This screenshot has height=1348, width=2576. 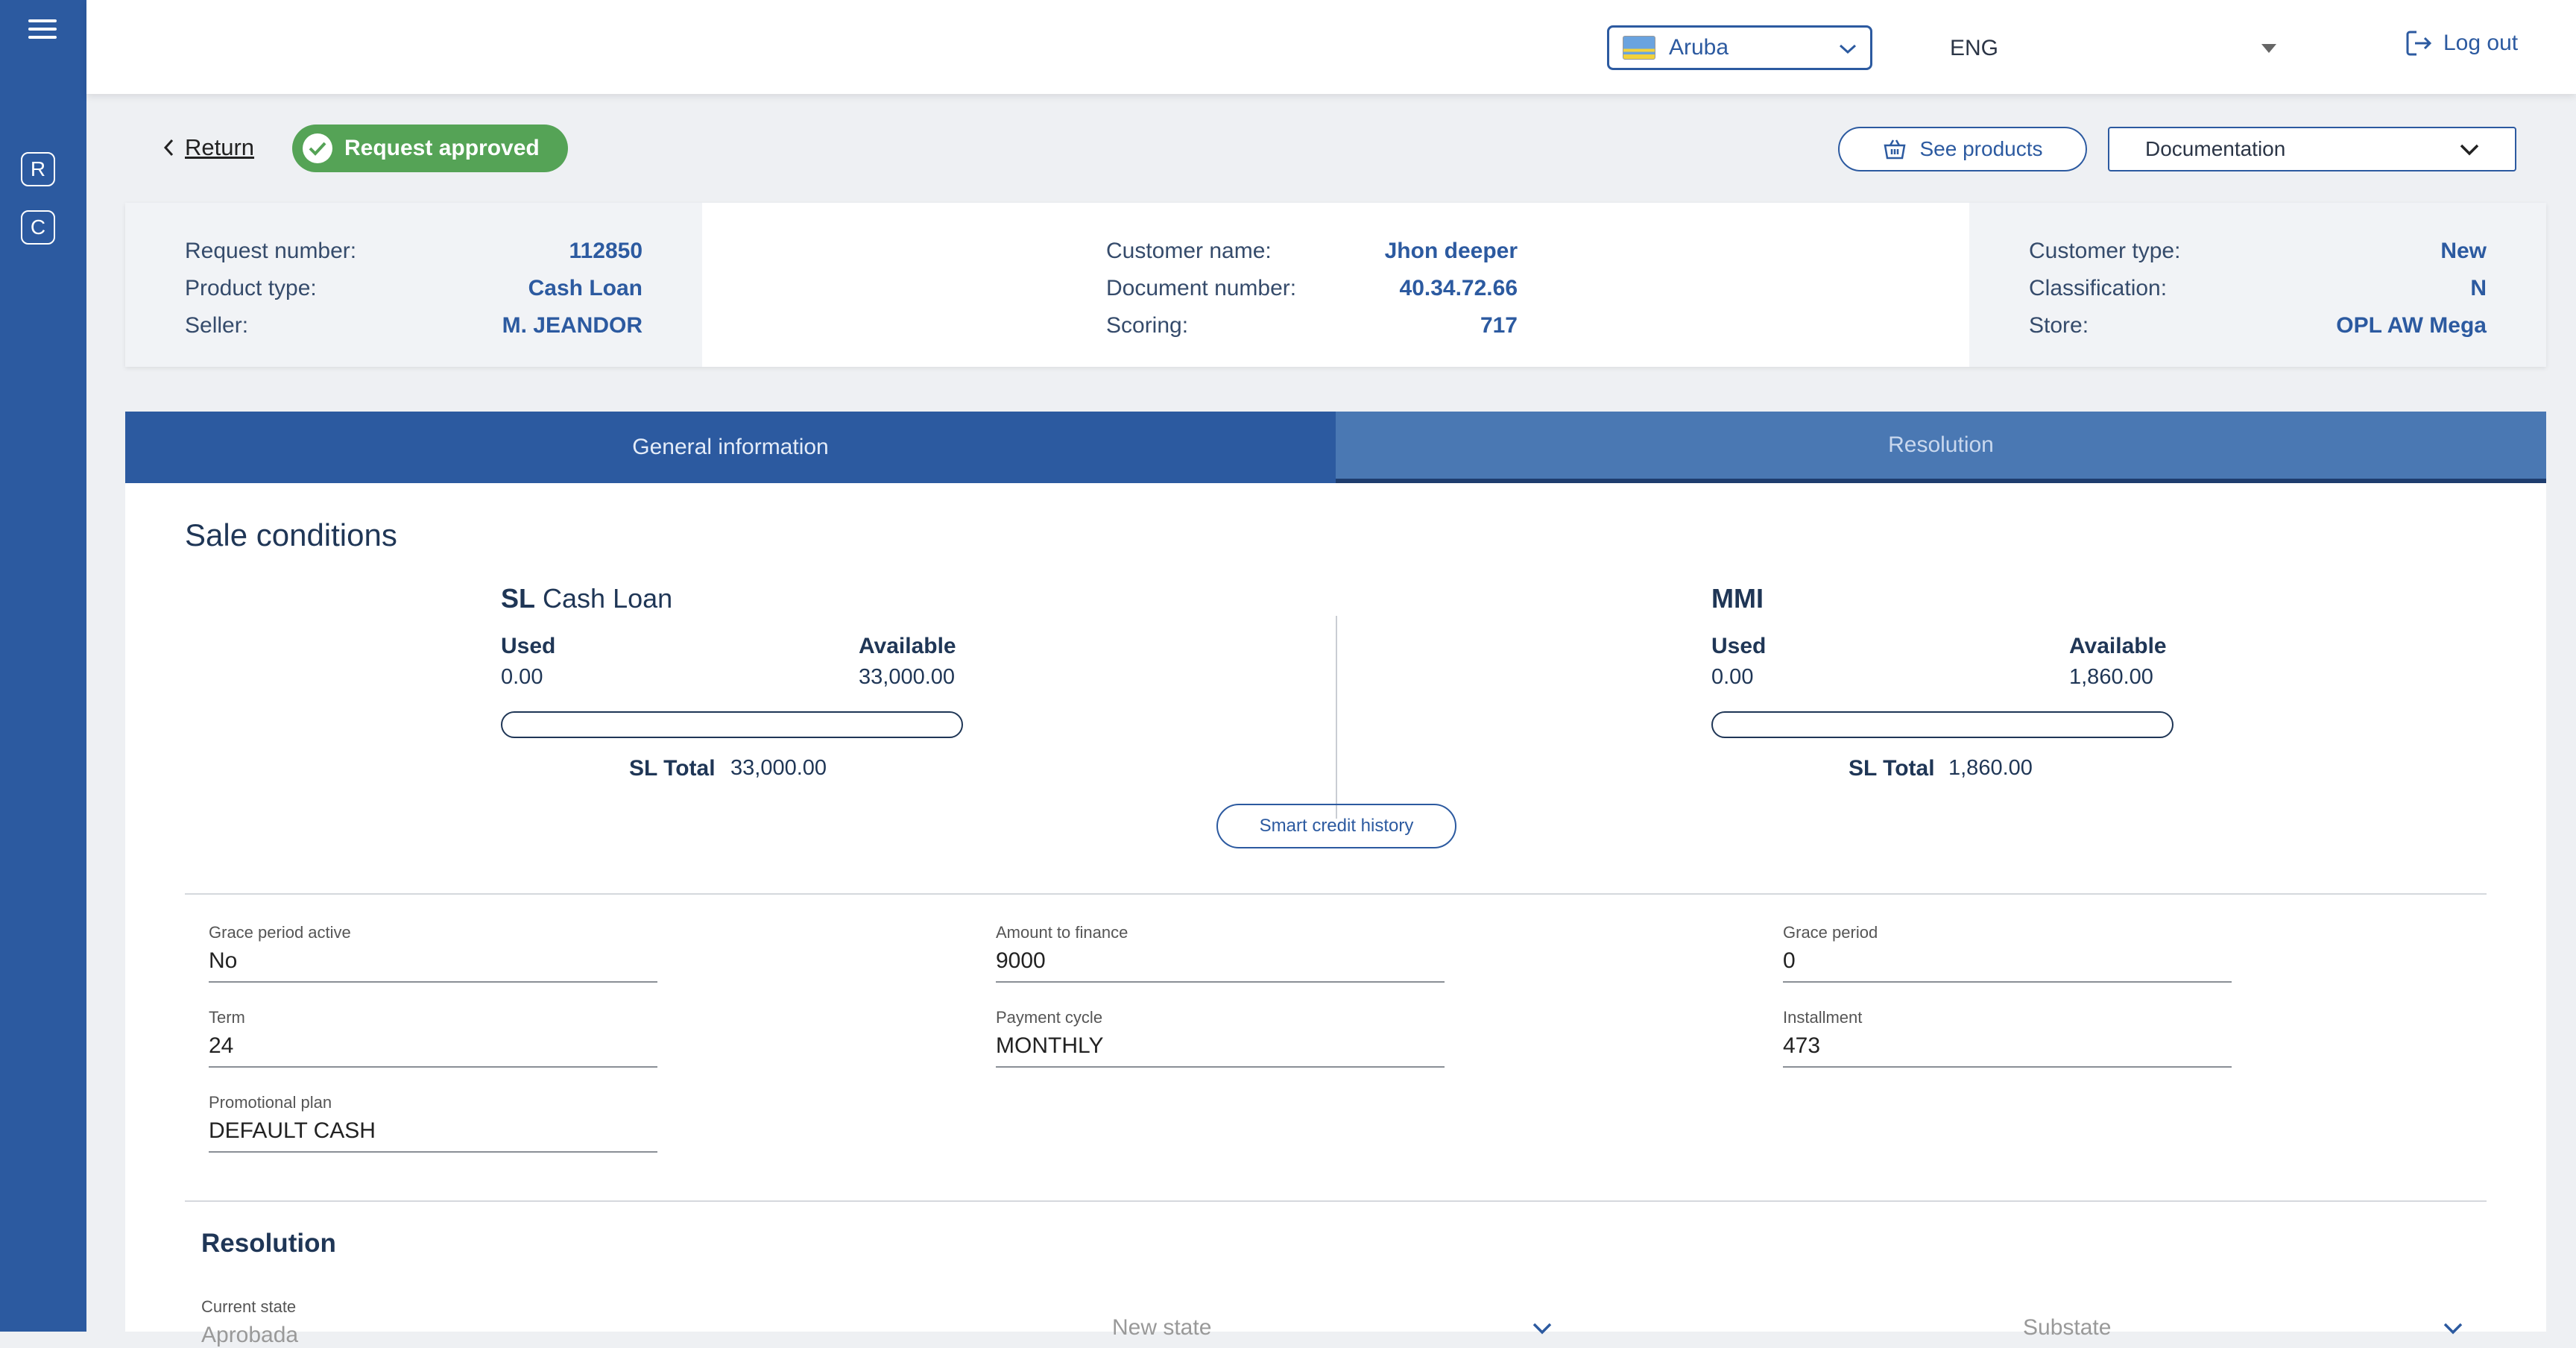 I want to click on summary-label: Classification:, so click(x=2098, y=288).